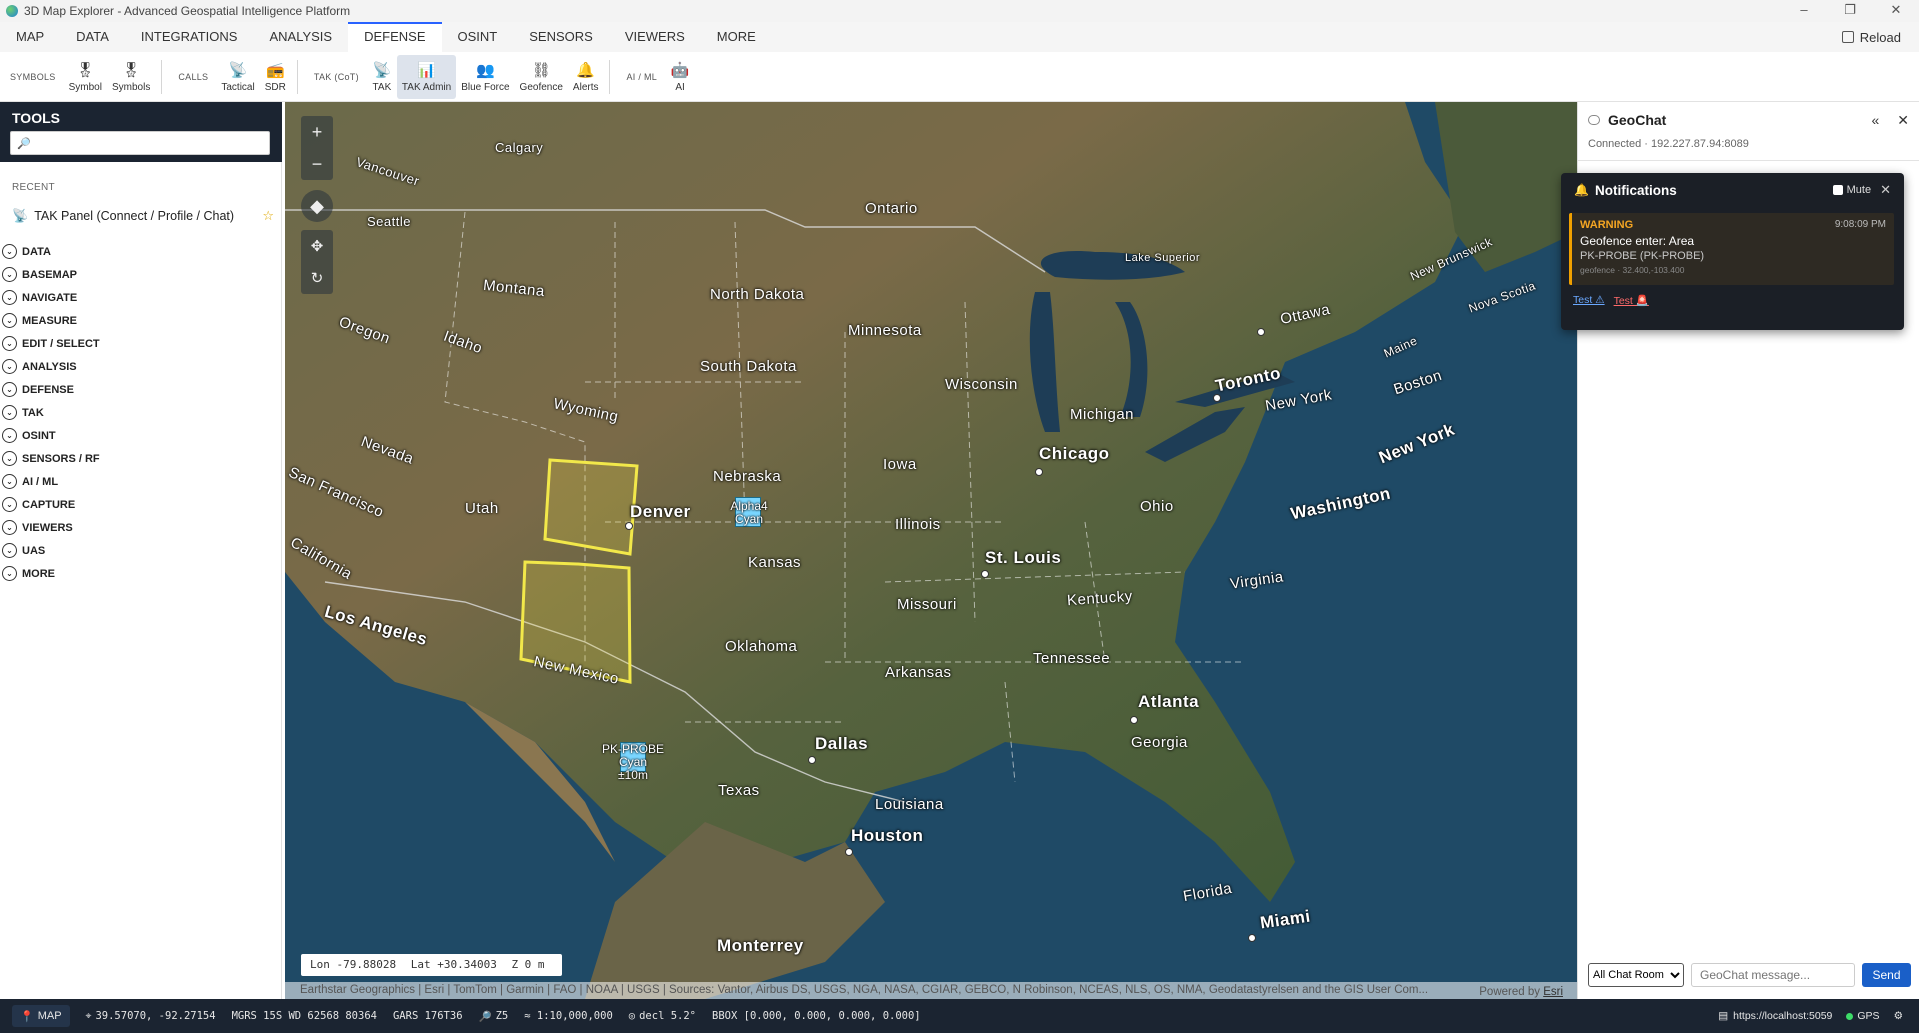 Image resolution: width=1919 pixels, height=1033 pixels. I want to click on alerts-button: 🔔 Alerts, so click(586, 77).